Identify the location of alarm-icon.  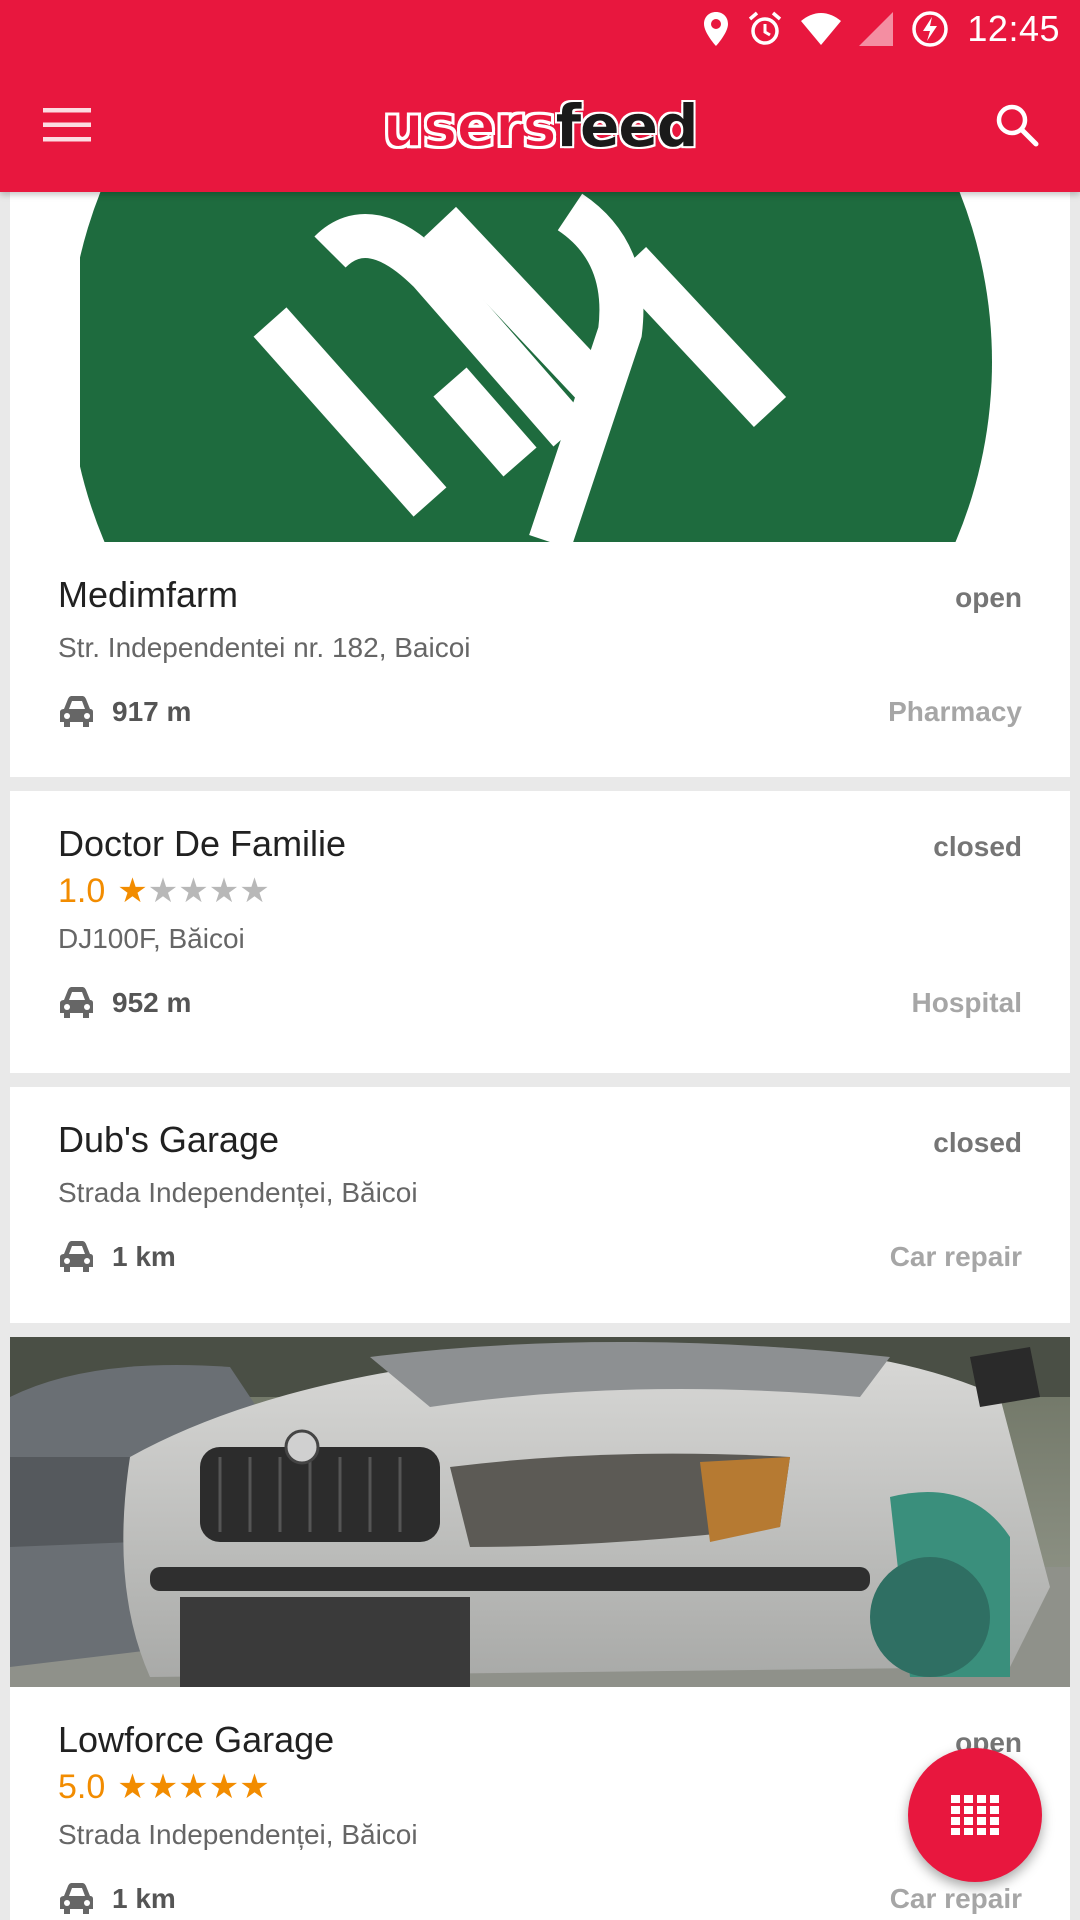
(765, 29).